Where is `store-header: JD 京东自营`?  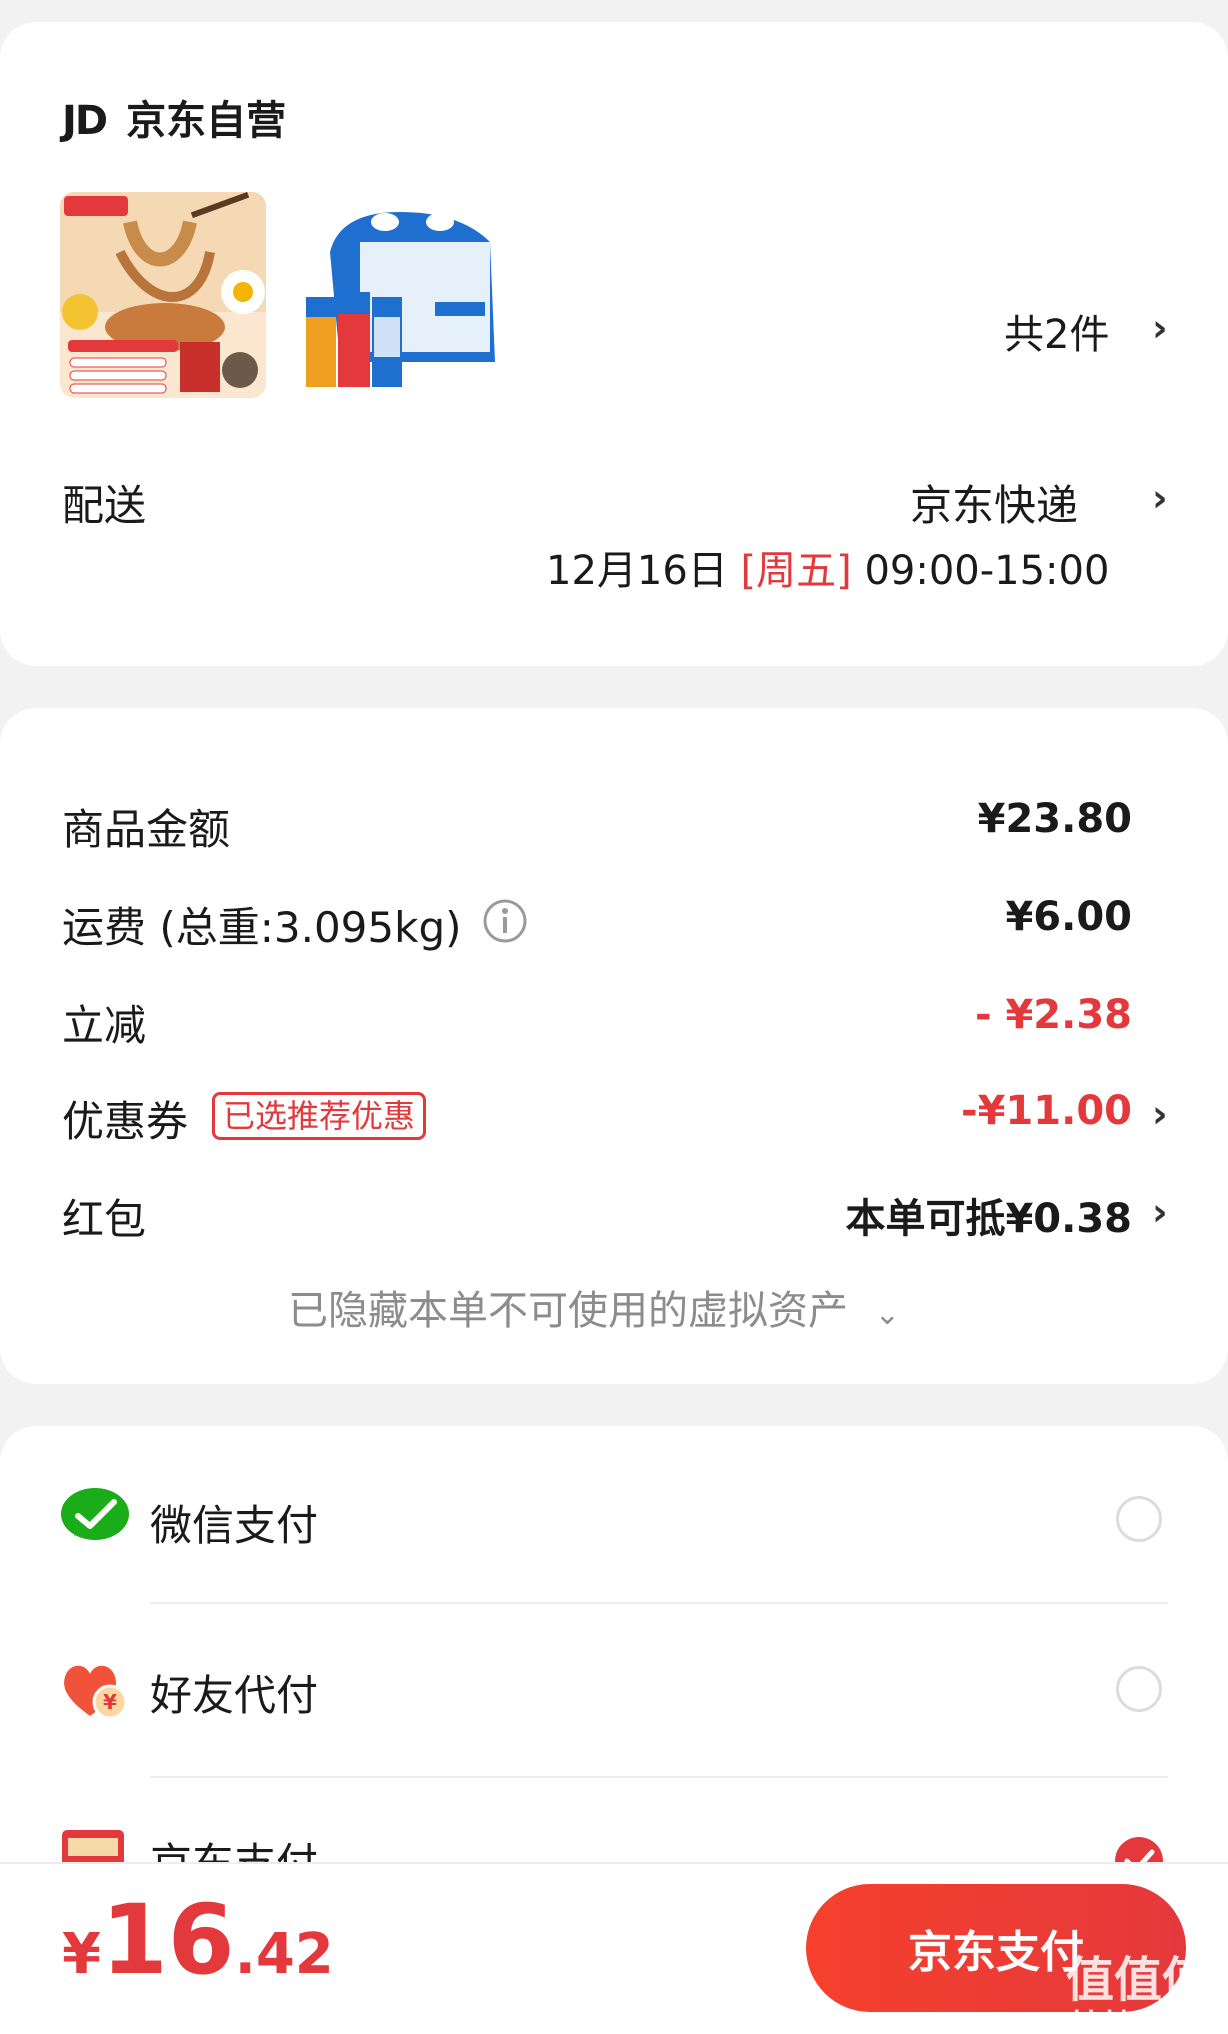
store-header: JD 京东自营 is located at coordinates (174, 117).